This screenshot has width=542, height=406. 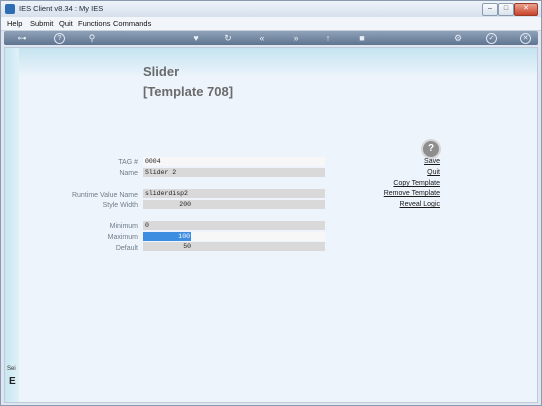 What do you see at coordinates (128, 173) in the screenshot?
I see `name-label: Name` at bounding box center [128, 173].